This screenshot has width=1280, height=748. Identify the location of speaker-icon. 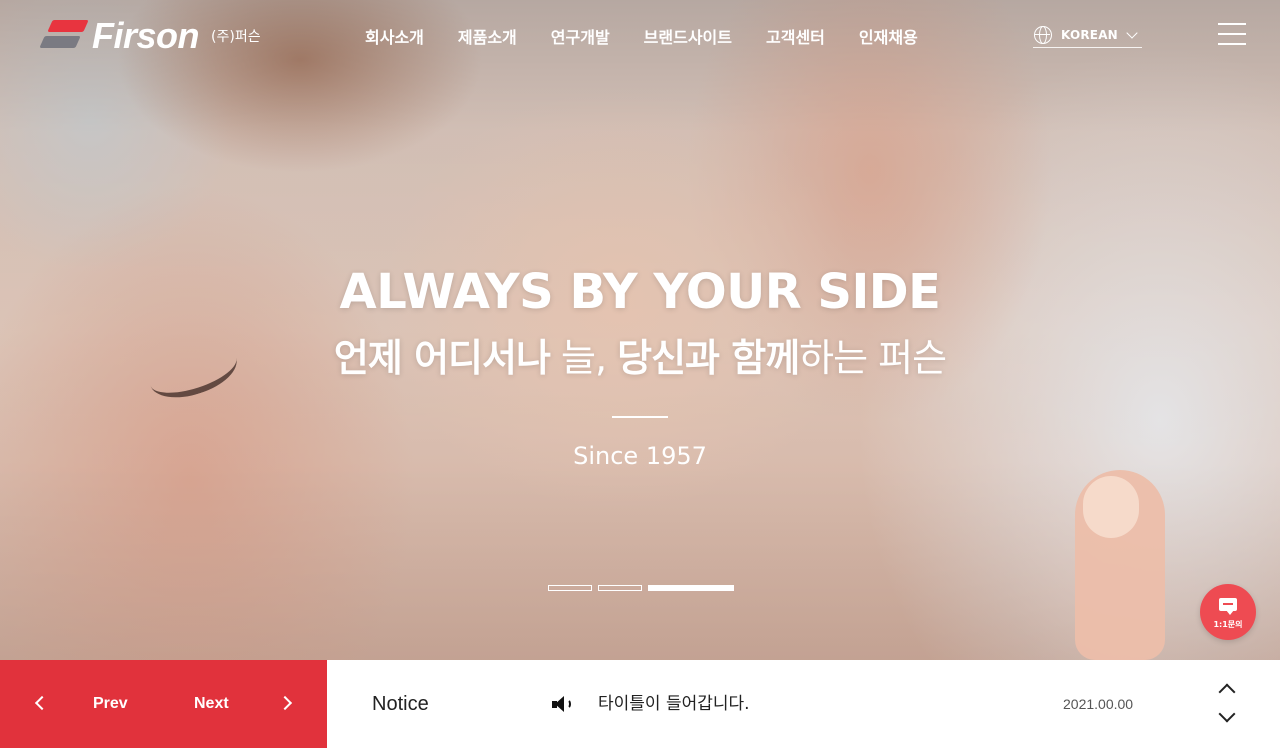
(563, 704).